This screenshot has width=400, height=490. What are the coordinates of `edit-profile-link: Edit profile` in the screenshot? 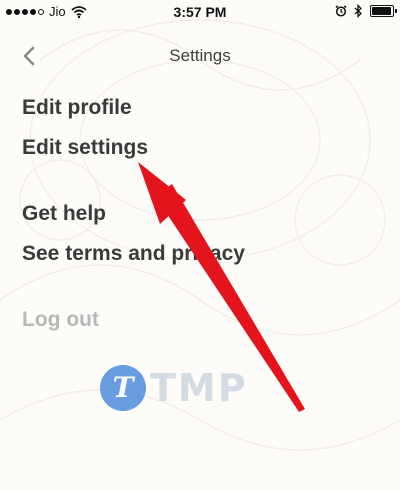 It's located at (77, 108).